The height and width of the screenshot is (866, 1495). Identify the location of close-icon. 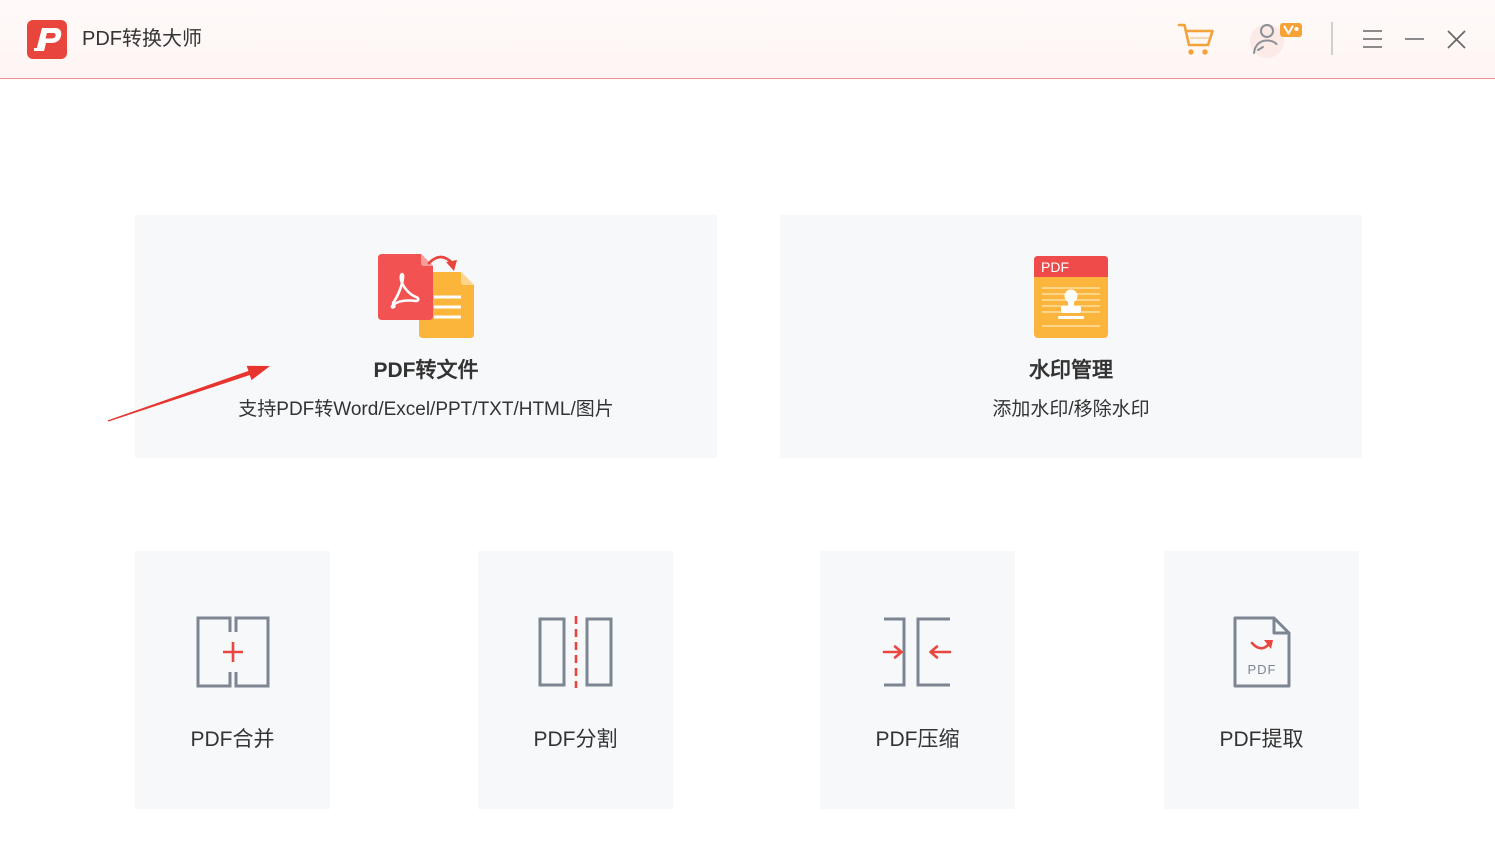
(1457, 40).